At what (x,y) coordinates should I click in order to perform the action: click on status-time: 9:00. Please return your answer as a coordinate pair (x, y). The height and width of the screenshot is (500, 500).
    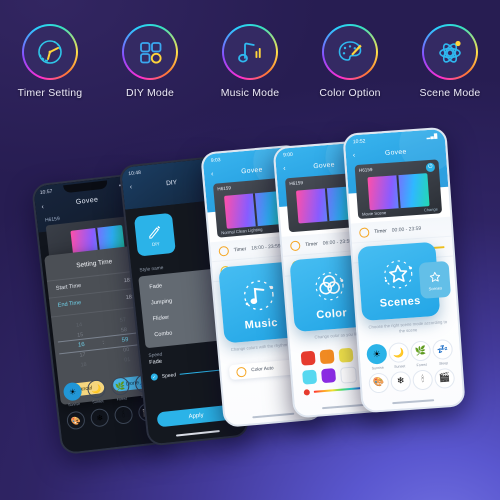
    Looking at the image, I should click on (288, 155).